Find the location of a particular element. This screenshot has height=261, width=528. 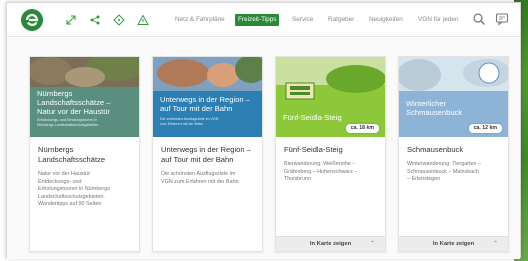

chat-icon is located at coordinates (502, 19).